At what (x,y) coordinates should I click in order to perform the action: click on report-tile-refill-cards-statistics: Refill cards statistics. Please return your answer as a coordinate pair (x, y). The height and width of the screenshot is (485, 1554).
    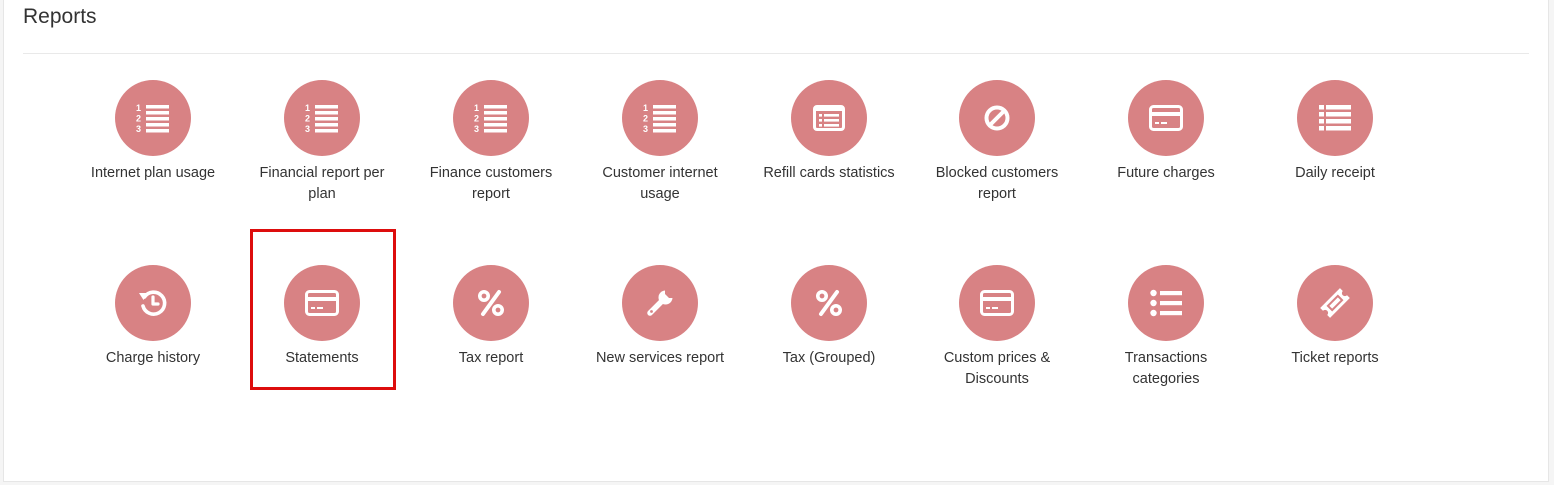
    Looking at the image, I should click on (829, 132).